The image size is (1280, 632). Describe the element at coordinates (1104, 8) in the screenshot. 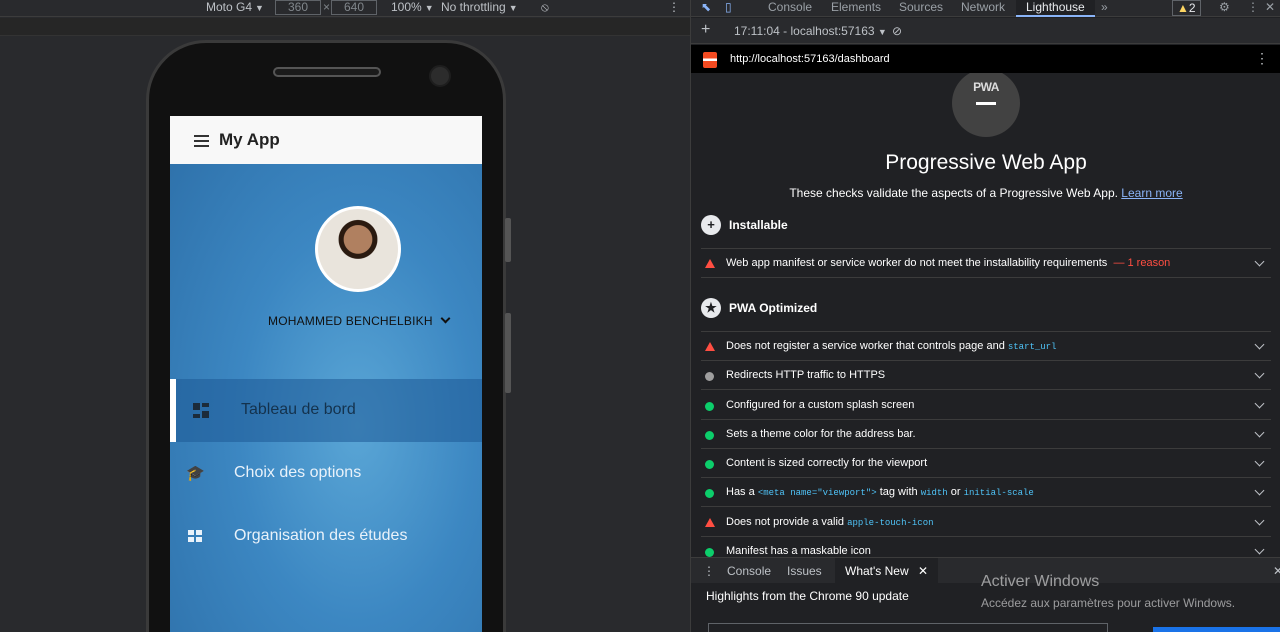

I see `more-tabs-icon: »` at that location.